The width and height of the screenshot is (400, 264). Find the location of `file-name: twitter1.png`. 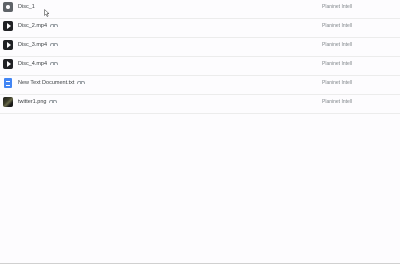

file-name: twitter1.png is located at coordinates (38, 102).